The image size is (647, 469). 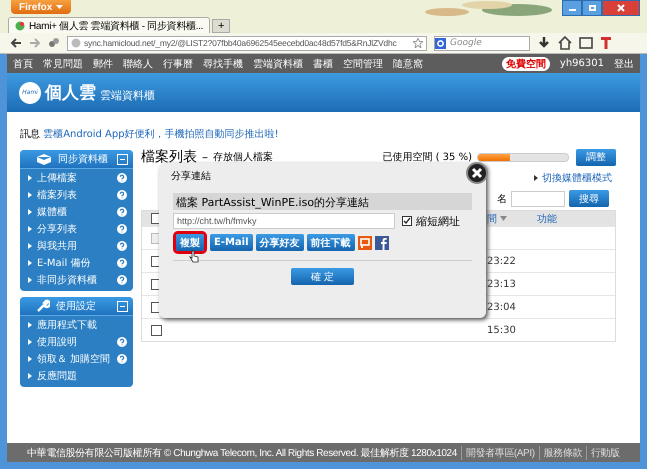 I want to click on site-nav-link: 聯絡人, so click(x=138, y=63).